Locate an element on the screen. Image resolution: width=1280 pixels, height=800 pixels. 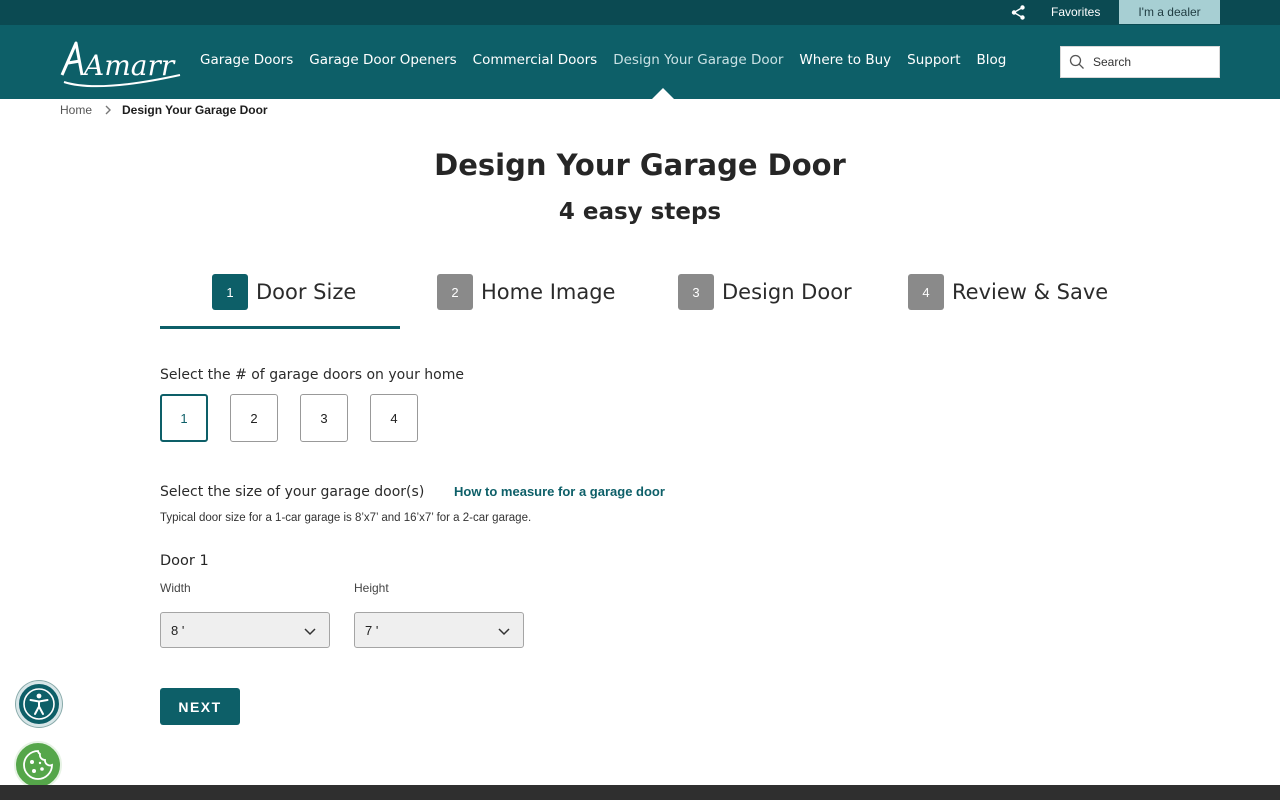
breadcrumb-home: Home is located at coordinates (76, 110).